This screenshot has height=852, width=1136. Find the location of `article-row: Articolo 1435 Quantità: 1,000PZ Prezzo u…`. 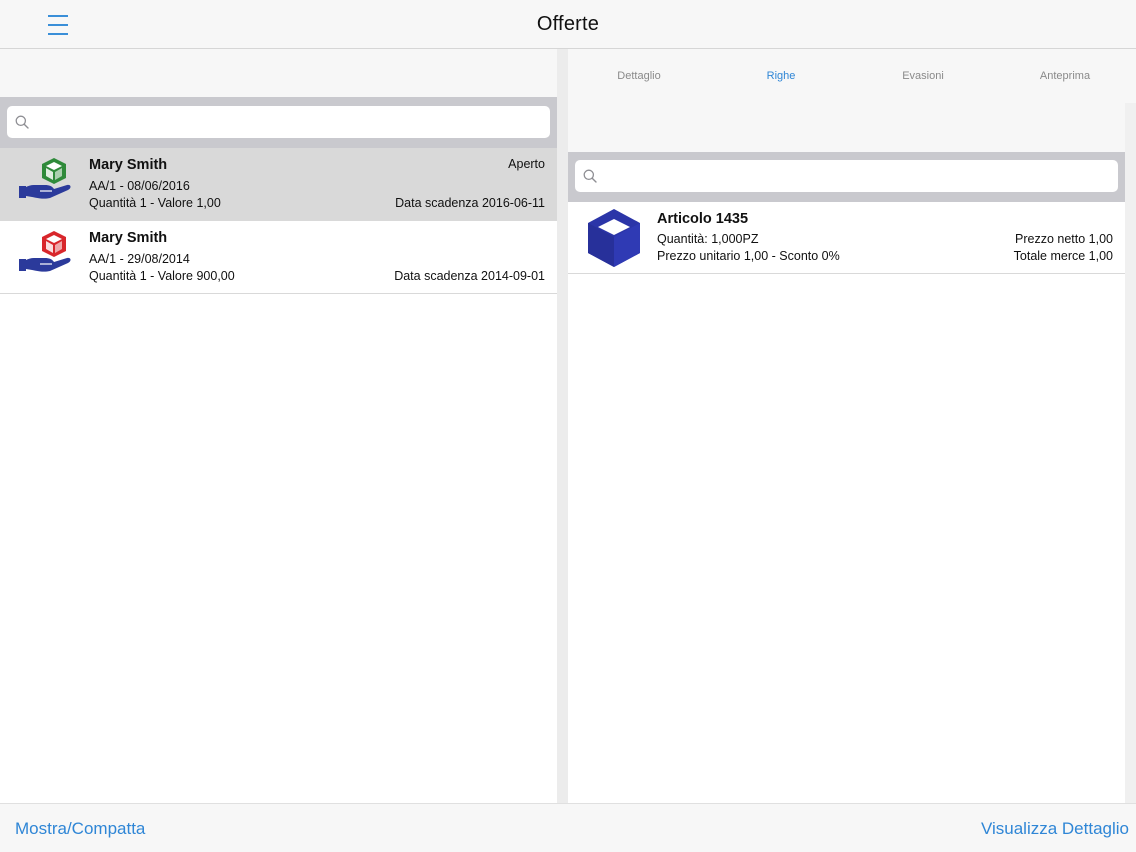

article-row: Articolo 1435 Quantità: 1,000PZ Prezzo u… is located at coordinates (846, 238).